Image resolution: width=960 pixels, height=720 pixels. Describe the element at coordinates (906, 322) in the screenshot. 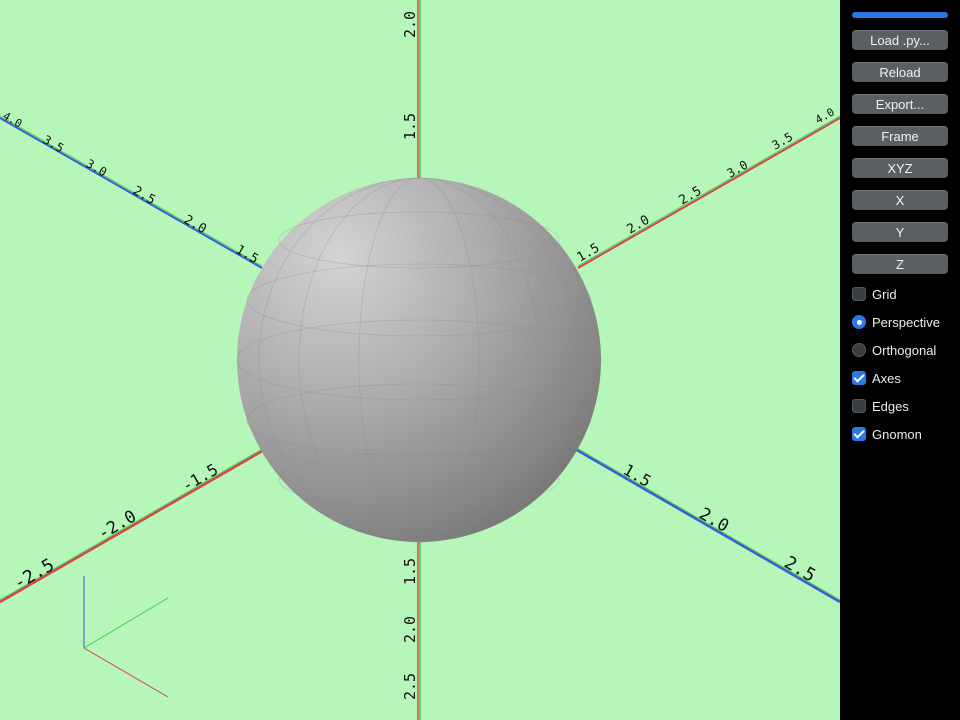

I see `perspective-label: Perspective` at that location.